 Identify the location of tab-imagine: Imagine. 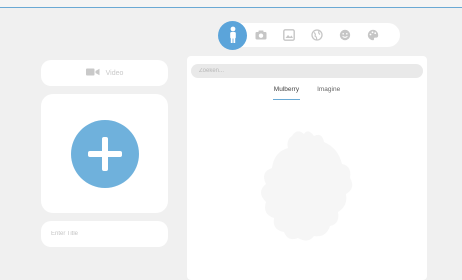
(328, 92).